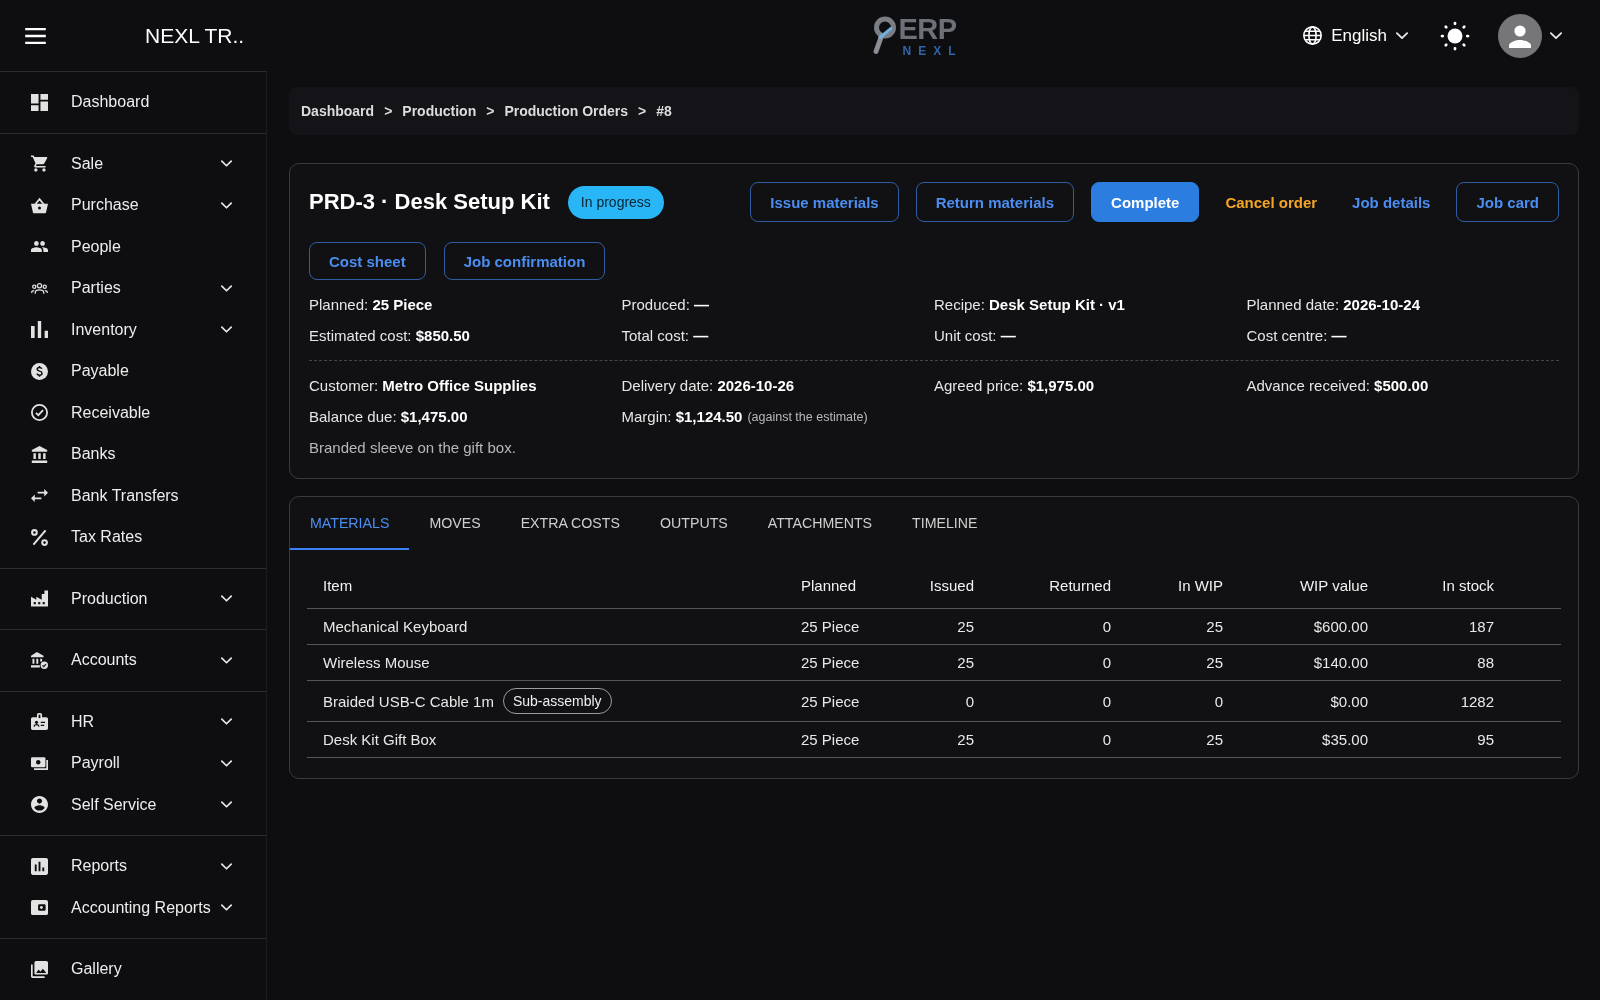 The image size is (1600, 1000). What do you see at coordinates (524, 261) in the screenshot?
I see `outlined-button: Job confirmation` at bounding box center [524, 261].